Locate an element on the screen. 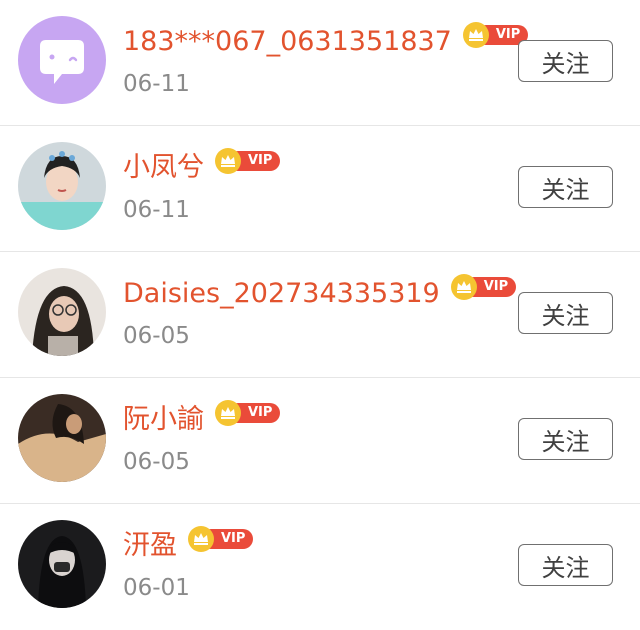 The height and width of the screenshot is (630, 640). username: 小凤兮 is located at coordinates (163, 168).